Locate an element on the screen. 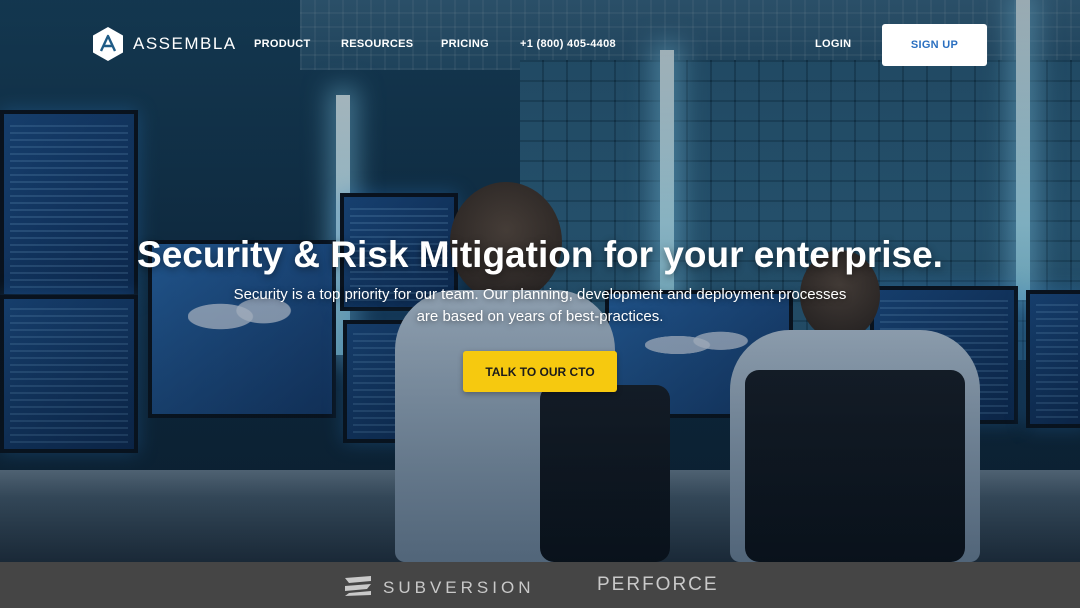 This screenshot has height=608, width=1080. nav-phone: +1 (800) 405-4408 is located at coordinates (568, 44).